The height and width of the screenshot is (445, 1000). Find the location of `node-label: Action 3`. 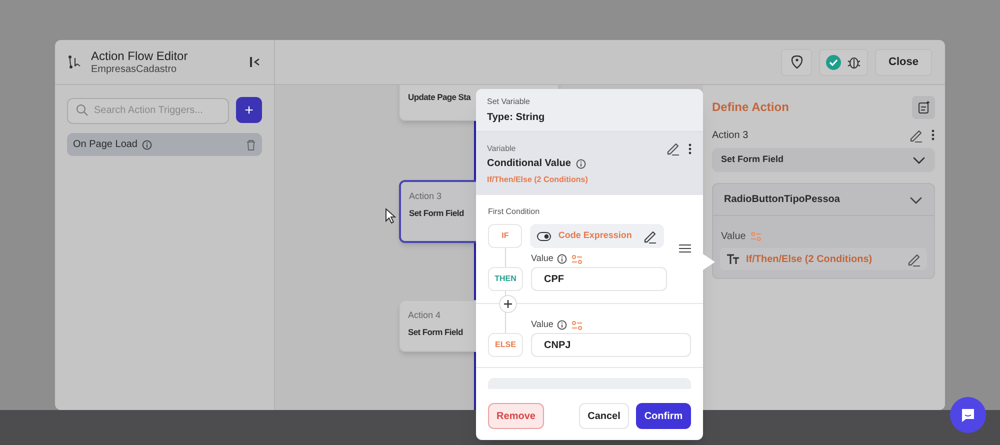

node-label: Action 3 is located at coordinates (425, 196).